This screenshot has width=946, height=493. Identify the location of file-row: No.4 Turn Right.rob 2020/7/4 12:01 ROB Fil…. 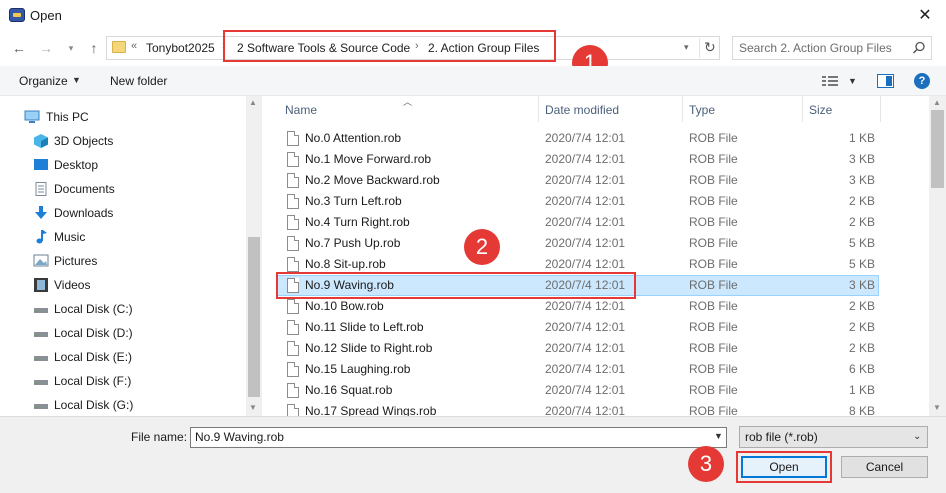
(578, 222).